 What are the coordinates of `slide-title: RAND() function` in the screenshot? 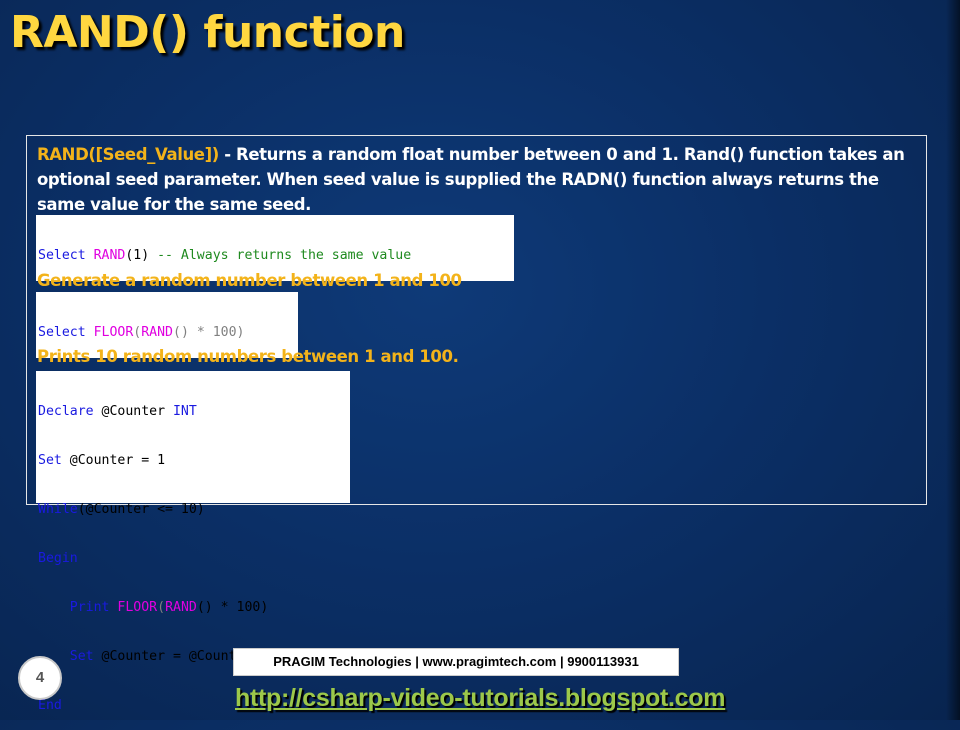 It's located at (207, 32).